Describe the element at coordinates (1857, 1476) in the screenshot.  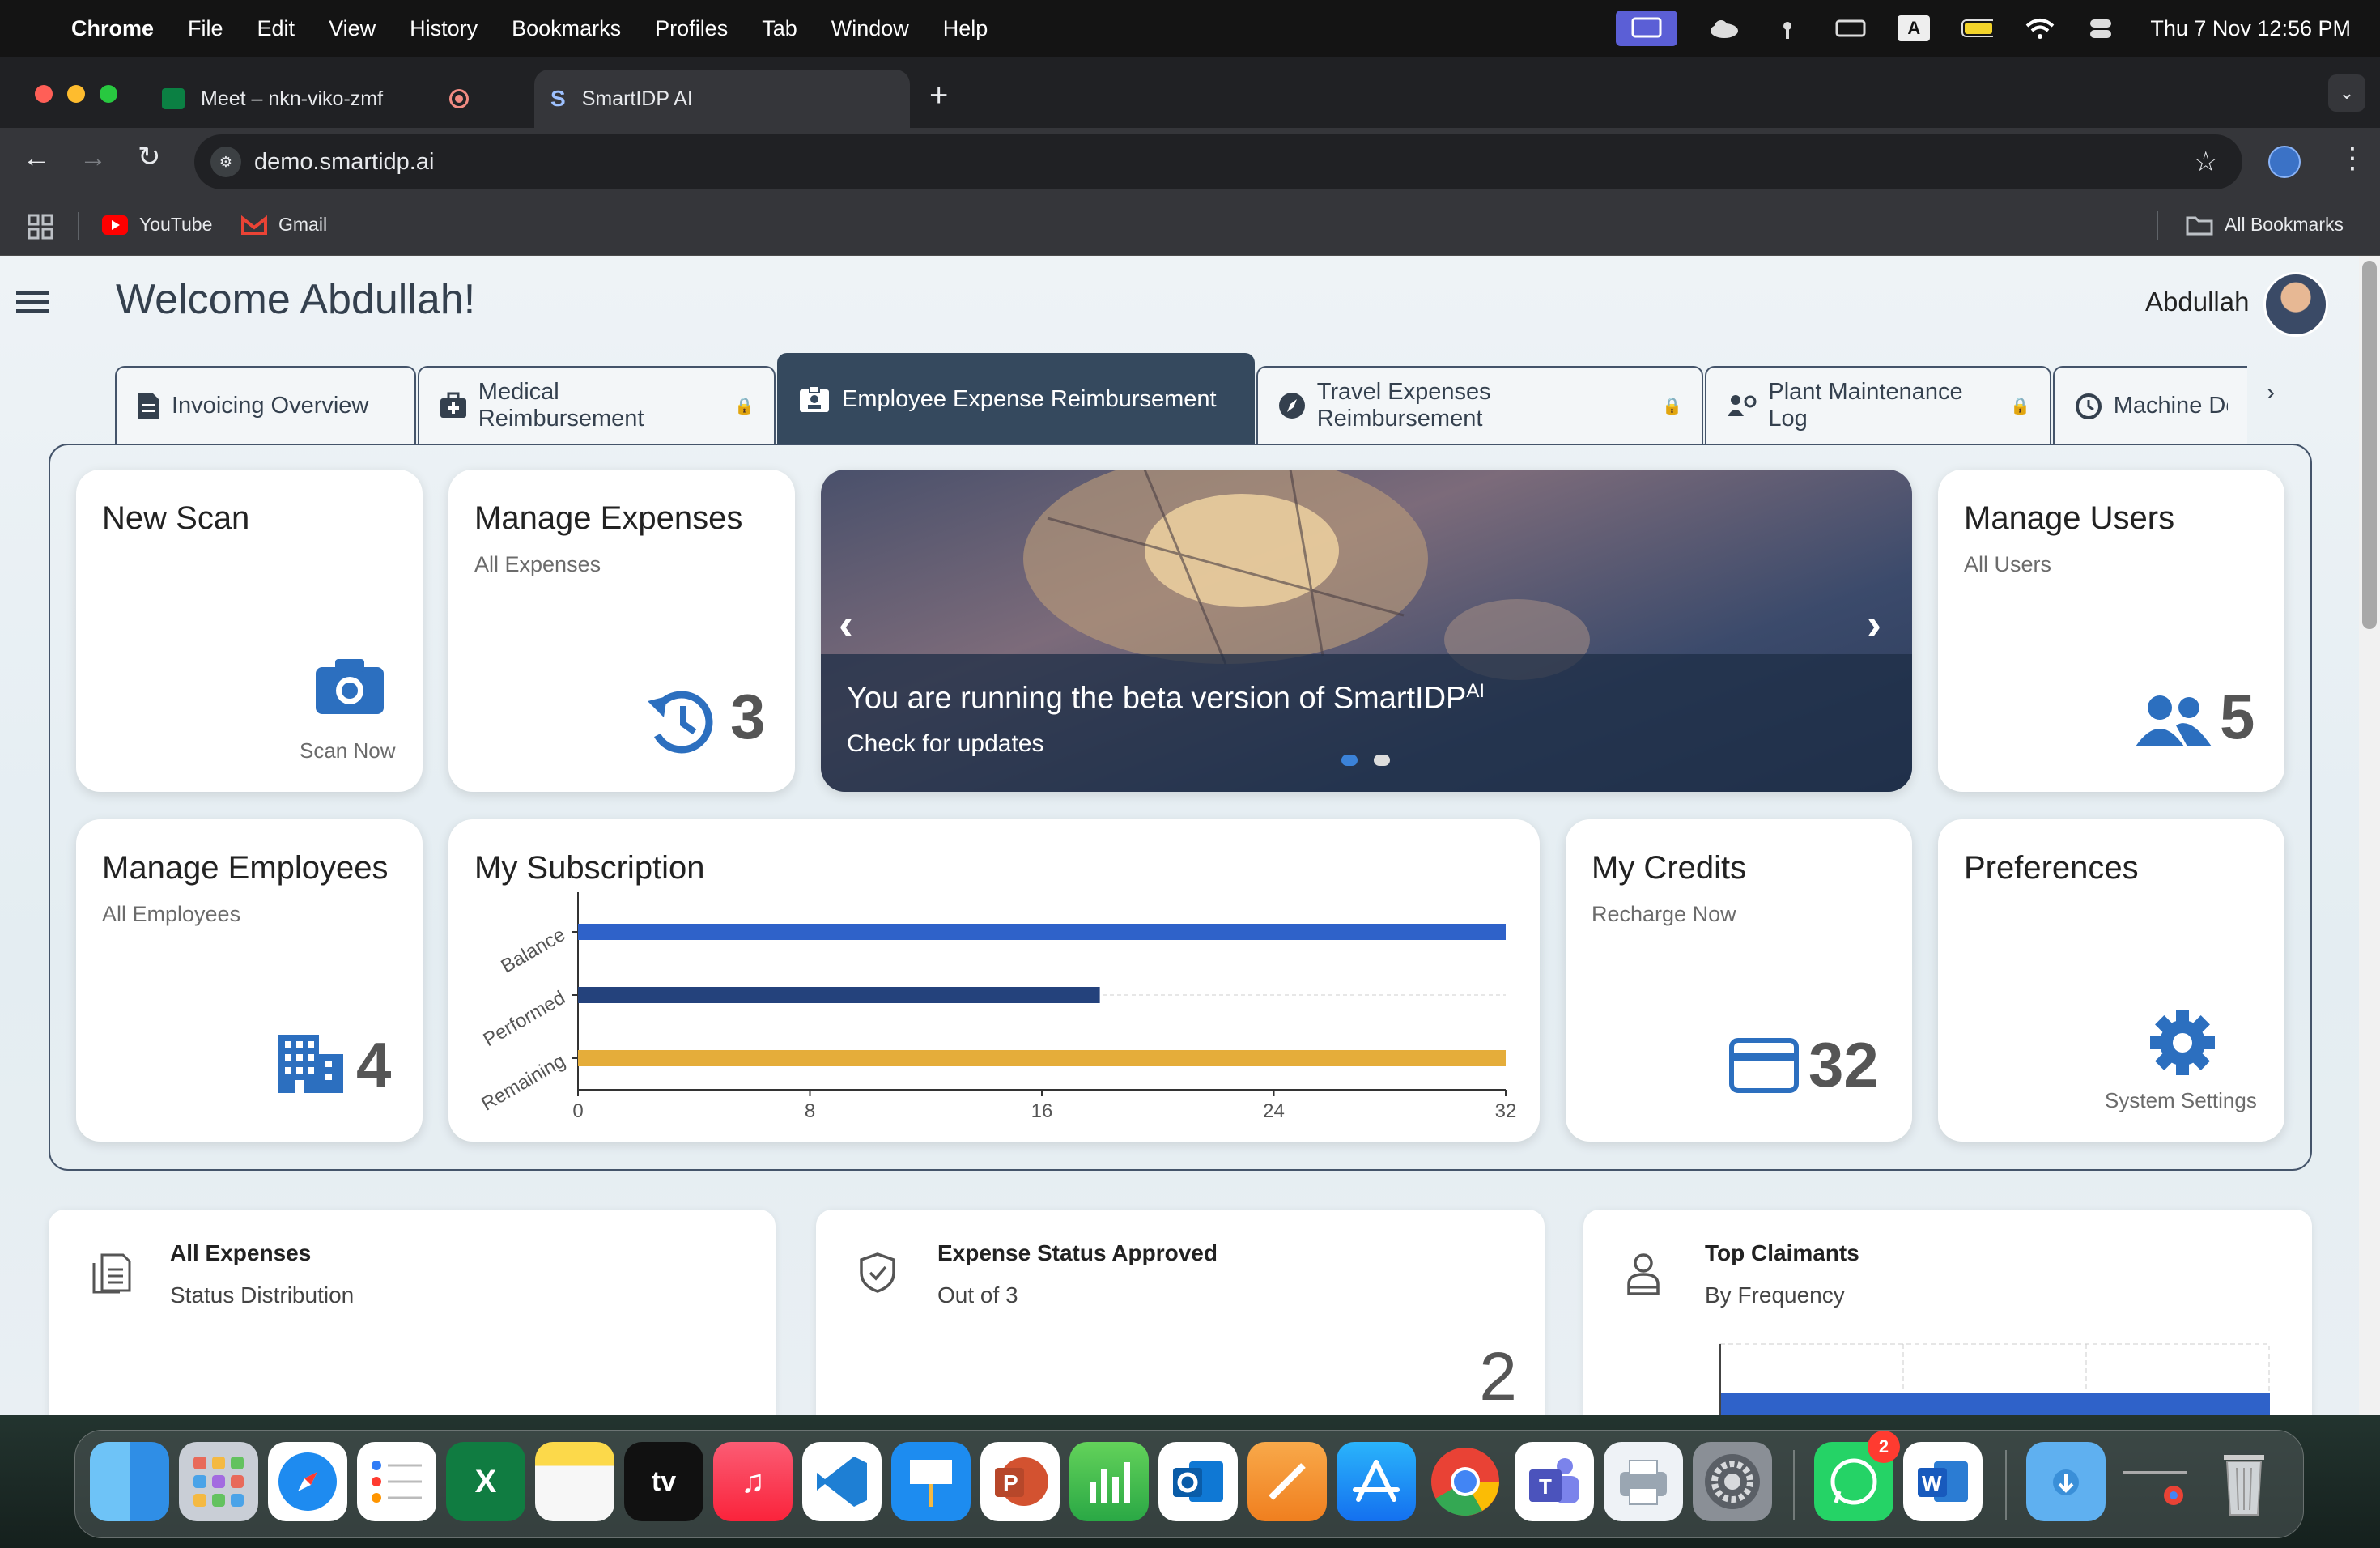
I see `whatsapp-icon: 2` at that location.